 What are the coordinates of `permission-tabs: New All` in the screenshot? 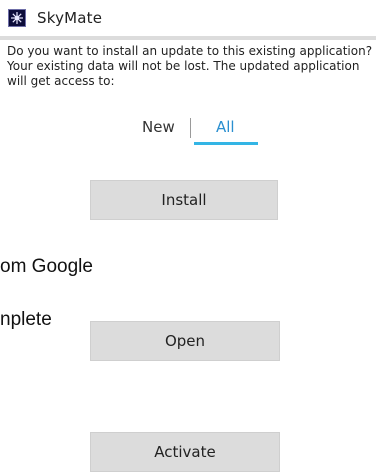 It's located at (188, 133).